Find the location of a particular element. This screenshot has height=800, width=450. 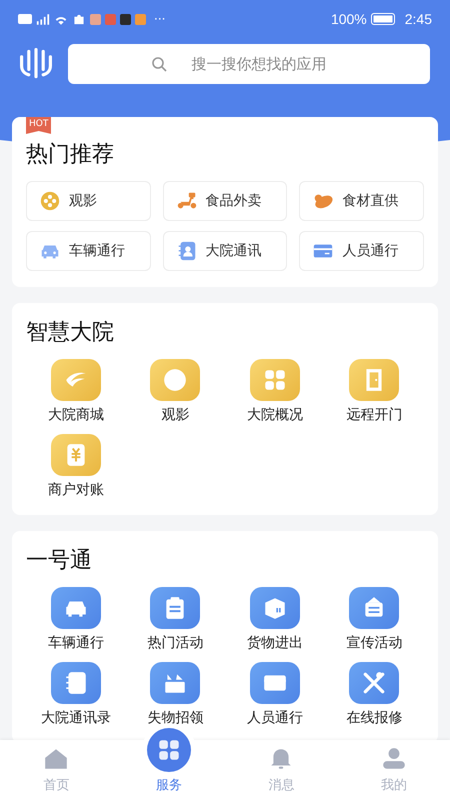

door-icon is located at coordinates (374, 380).